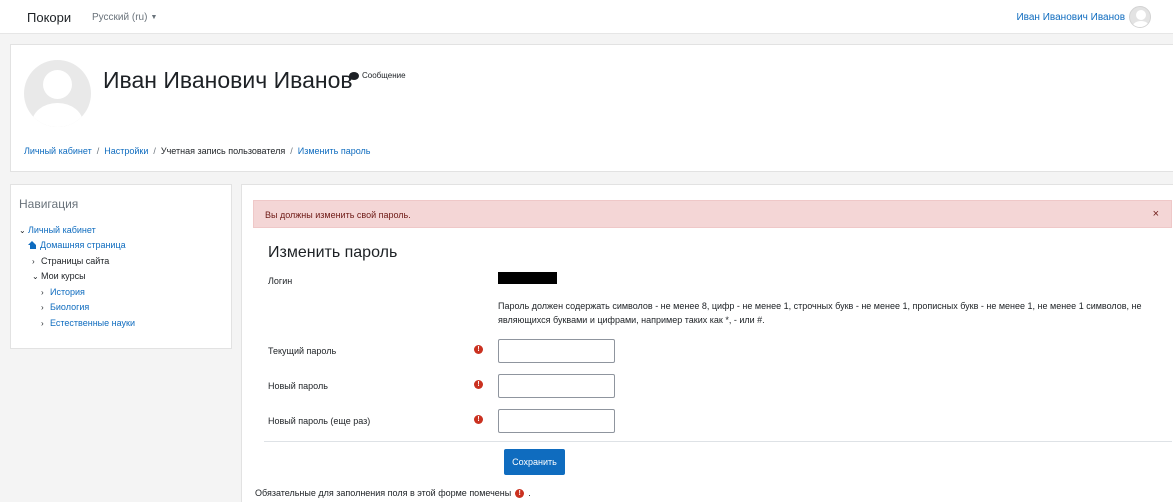 Image resolution: width=1173 pixels, height=502 pixels. Describe the element at coordinates (228, 80) in the screenshot. I see `page-title: Иван Иванович Иванов` at that location.